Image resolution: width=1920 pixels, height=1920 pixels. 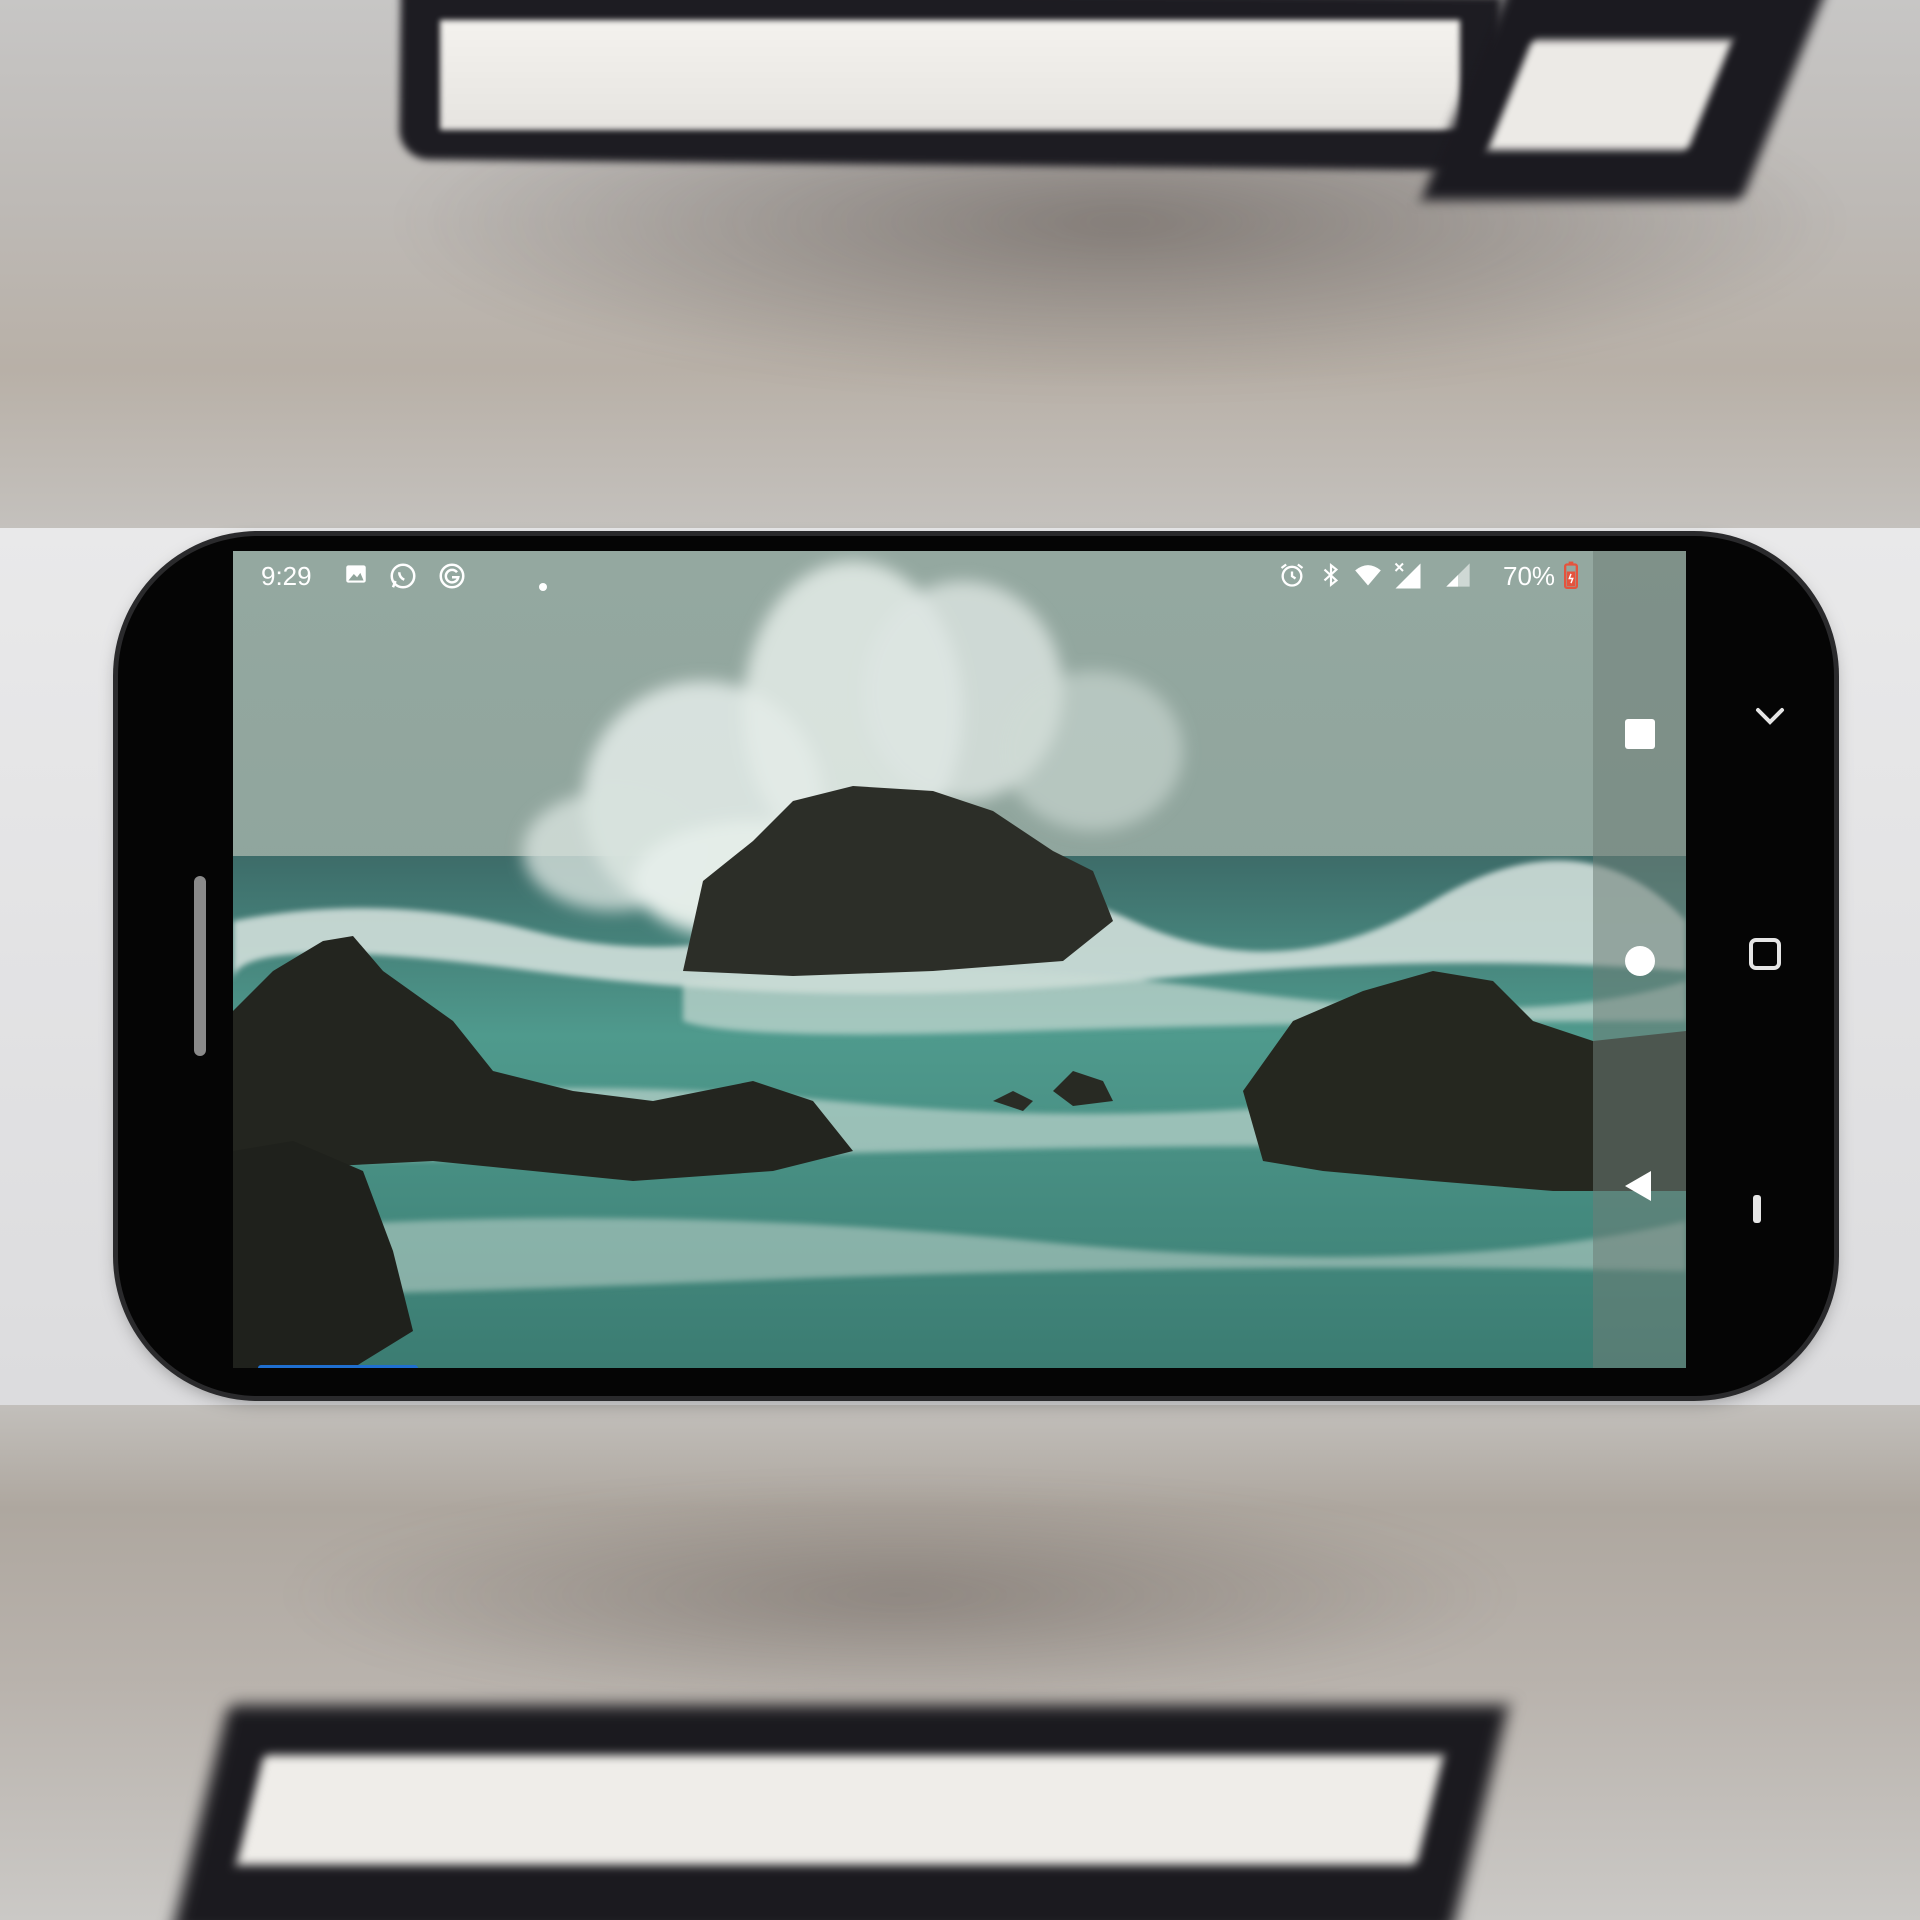 What do you see at coordinates (286, 576) in the screenshot?
I see `status-time: 9:29` at bounding box center [286, 576].